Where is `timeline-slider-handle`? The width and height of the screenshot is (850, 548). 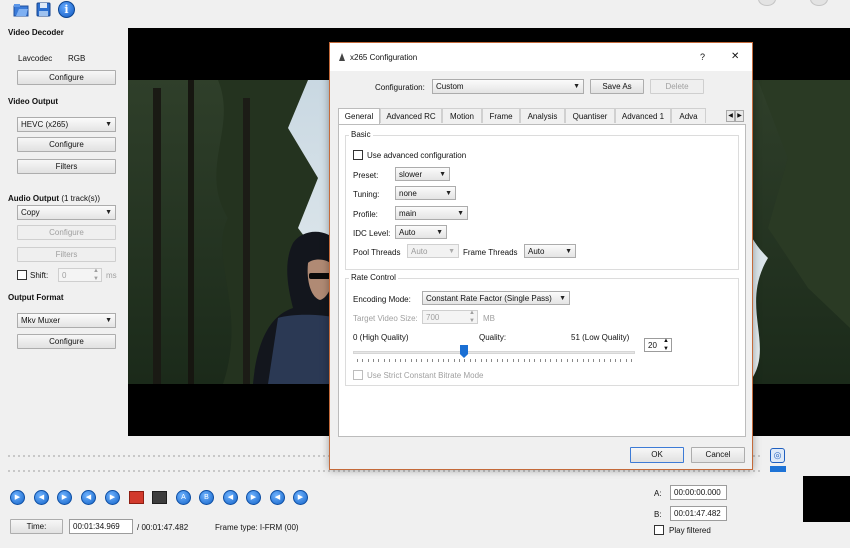 timeline-slider-handle is located at coordinates (778, 469).